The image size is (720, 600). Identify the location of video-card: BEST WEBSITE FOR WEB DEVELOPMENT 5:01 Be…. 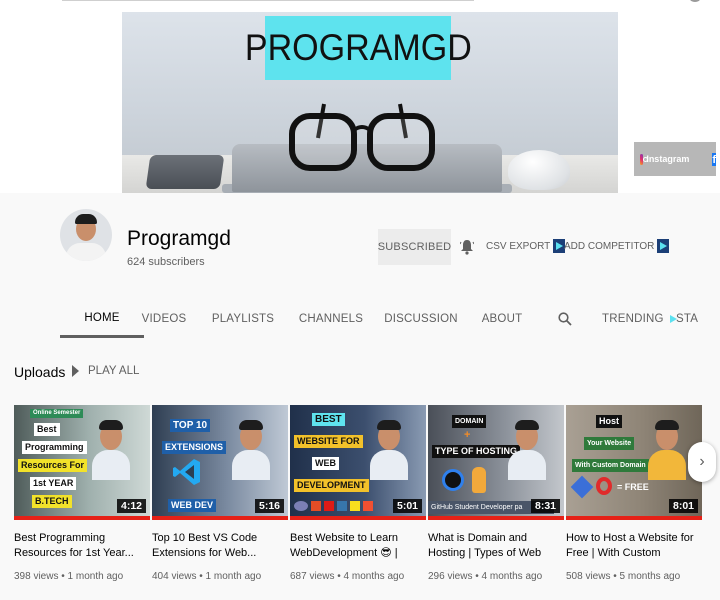
(358, 493).